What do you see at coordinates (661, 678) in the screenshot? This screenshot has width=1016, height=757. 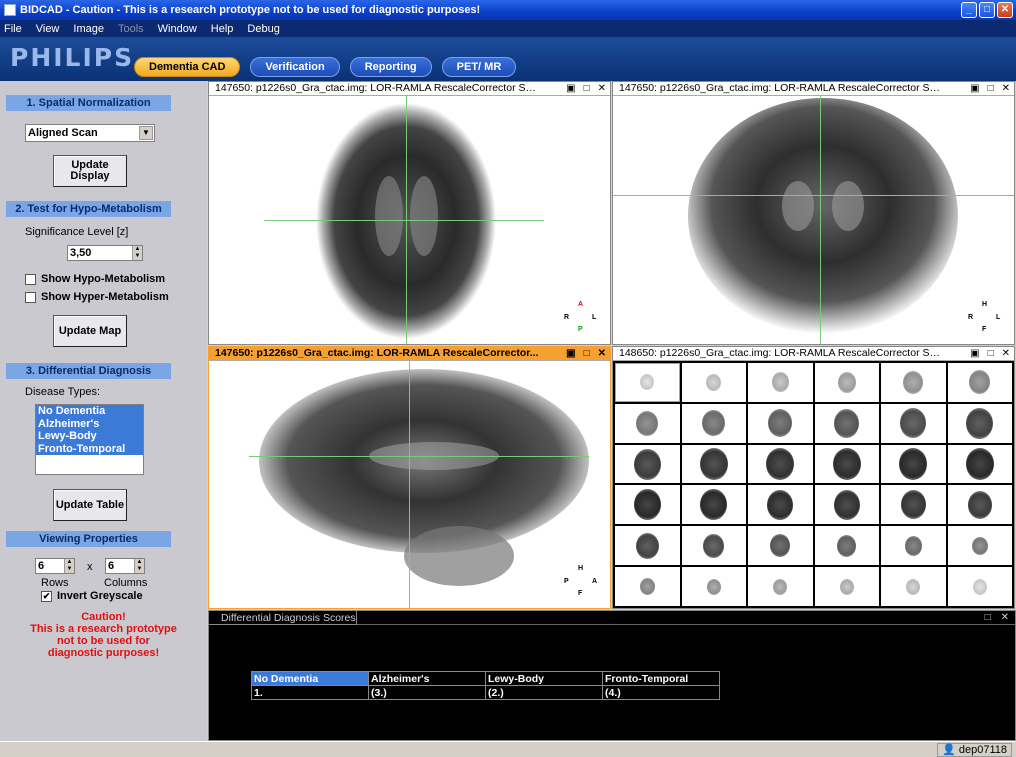 I see `header-fronto-temporal: Fronto-Temporal` at bounding box center [661, 678].